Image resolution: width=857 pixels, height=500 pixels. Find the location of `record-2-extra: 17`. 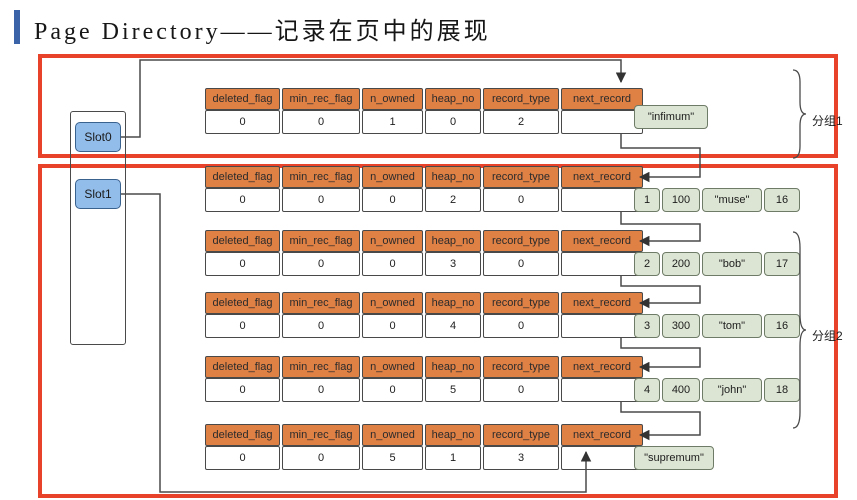

record-2-extra: 17 is located at coordinates (782, 264).